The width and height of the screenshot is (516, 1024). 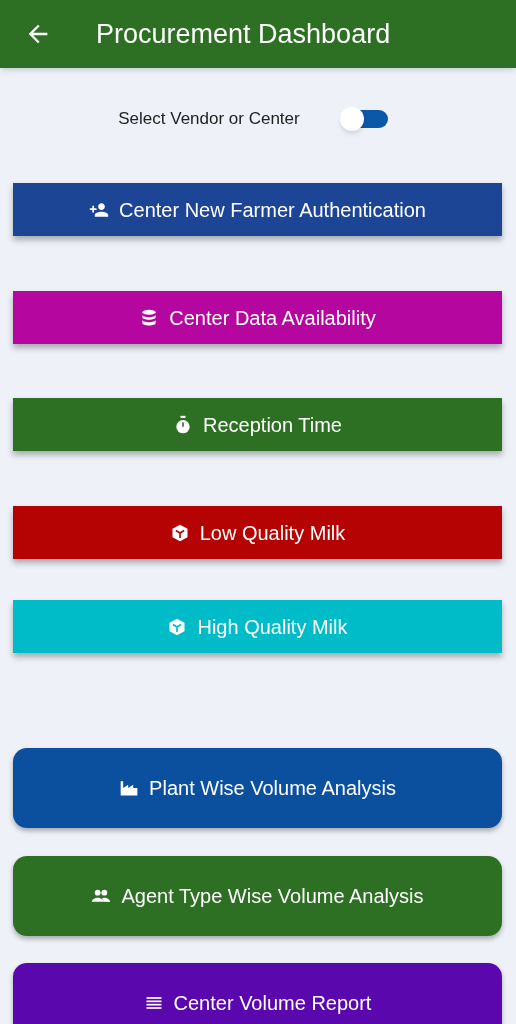 I want to click on menu-button: Plant Wise Volume Analysis, so click(x=257, y=788).